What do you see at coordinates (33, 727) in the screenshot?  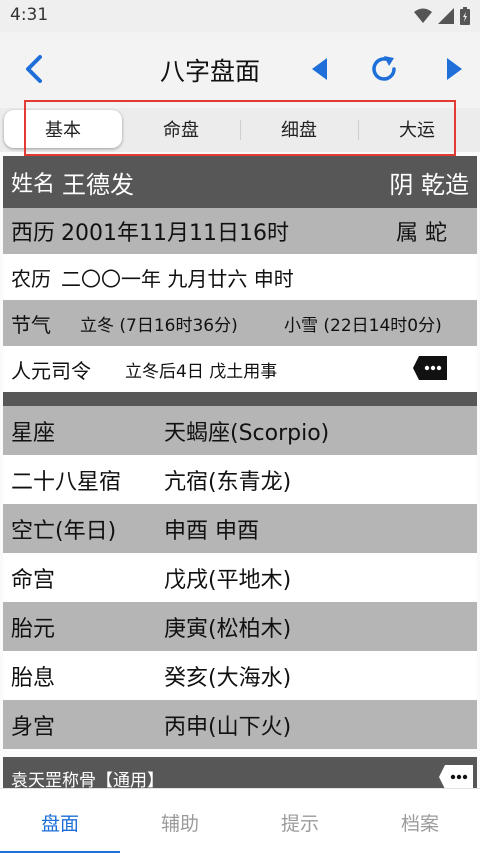 I see `detail-label: 身宫` at bounding box center [33, 727].